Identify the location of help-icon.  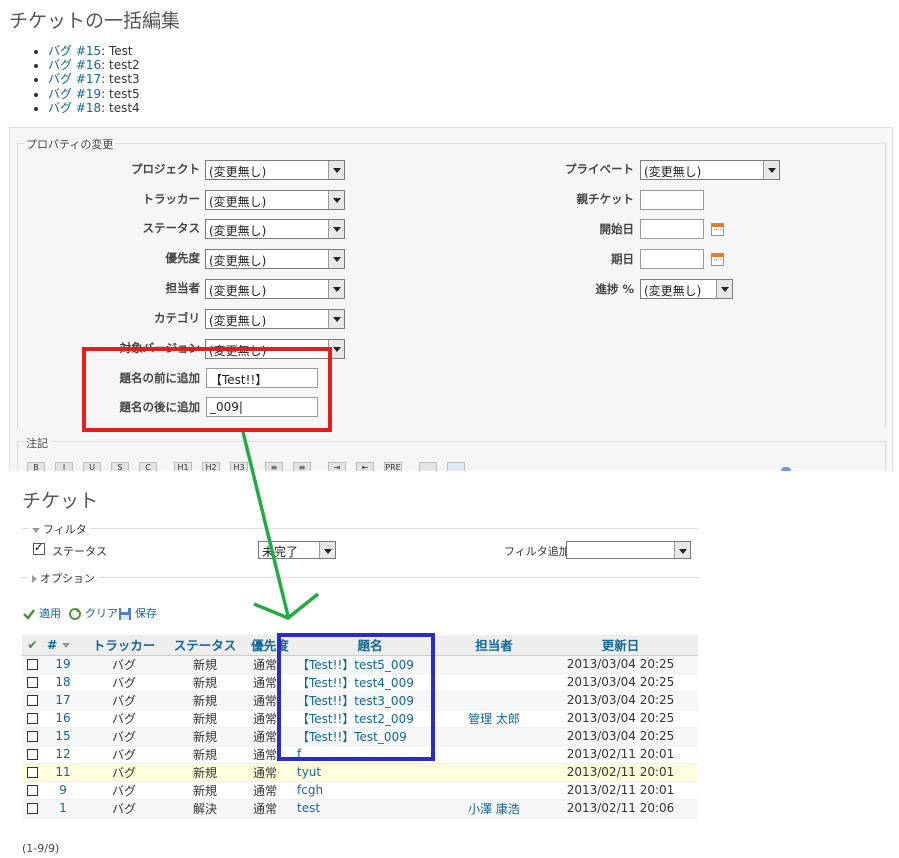
(786, 469).